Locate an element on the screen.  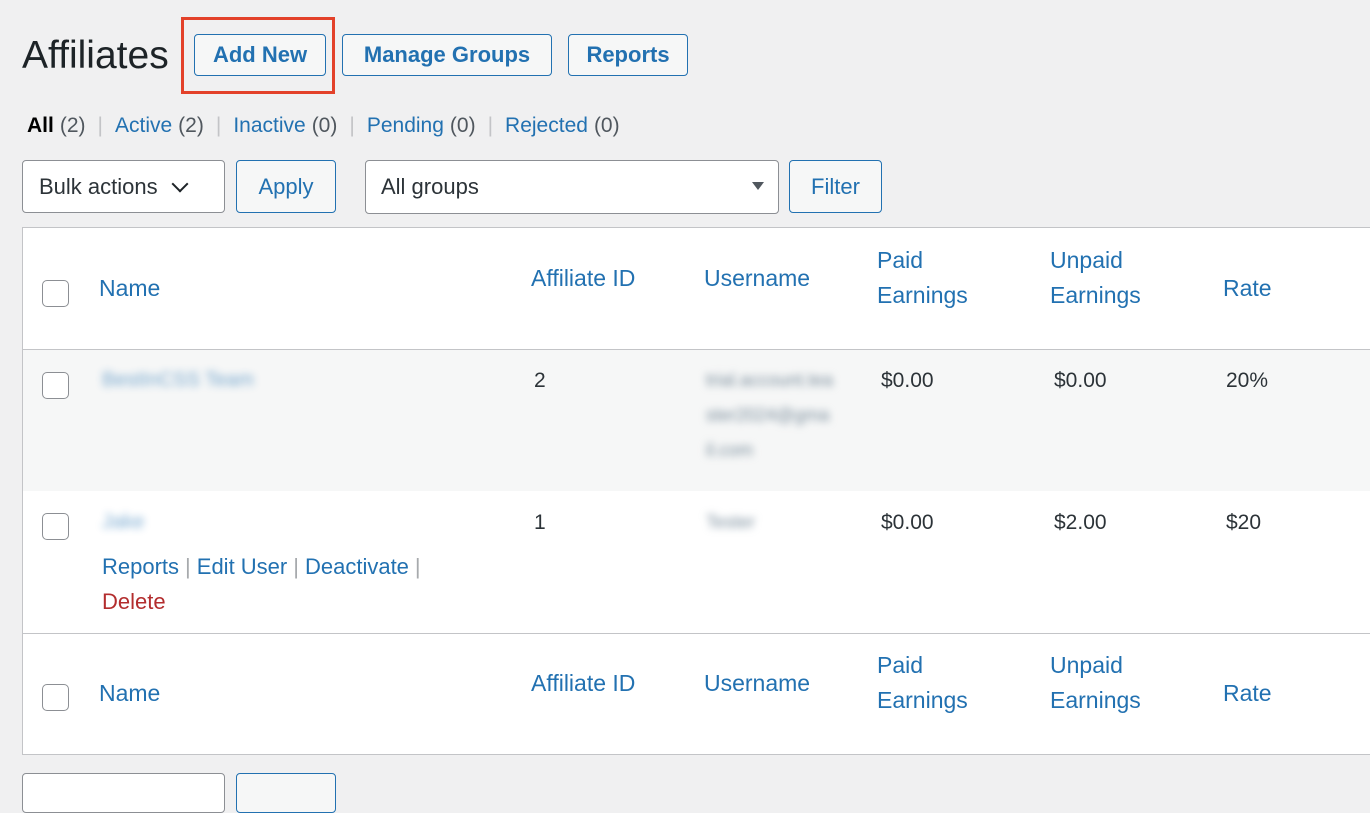
view-rejected-count: (0) is located at coordinates (606, 125).